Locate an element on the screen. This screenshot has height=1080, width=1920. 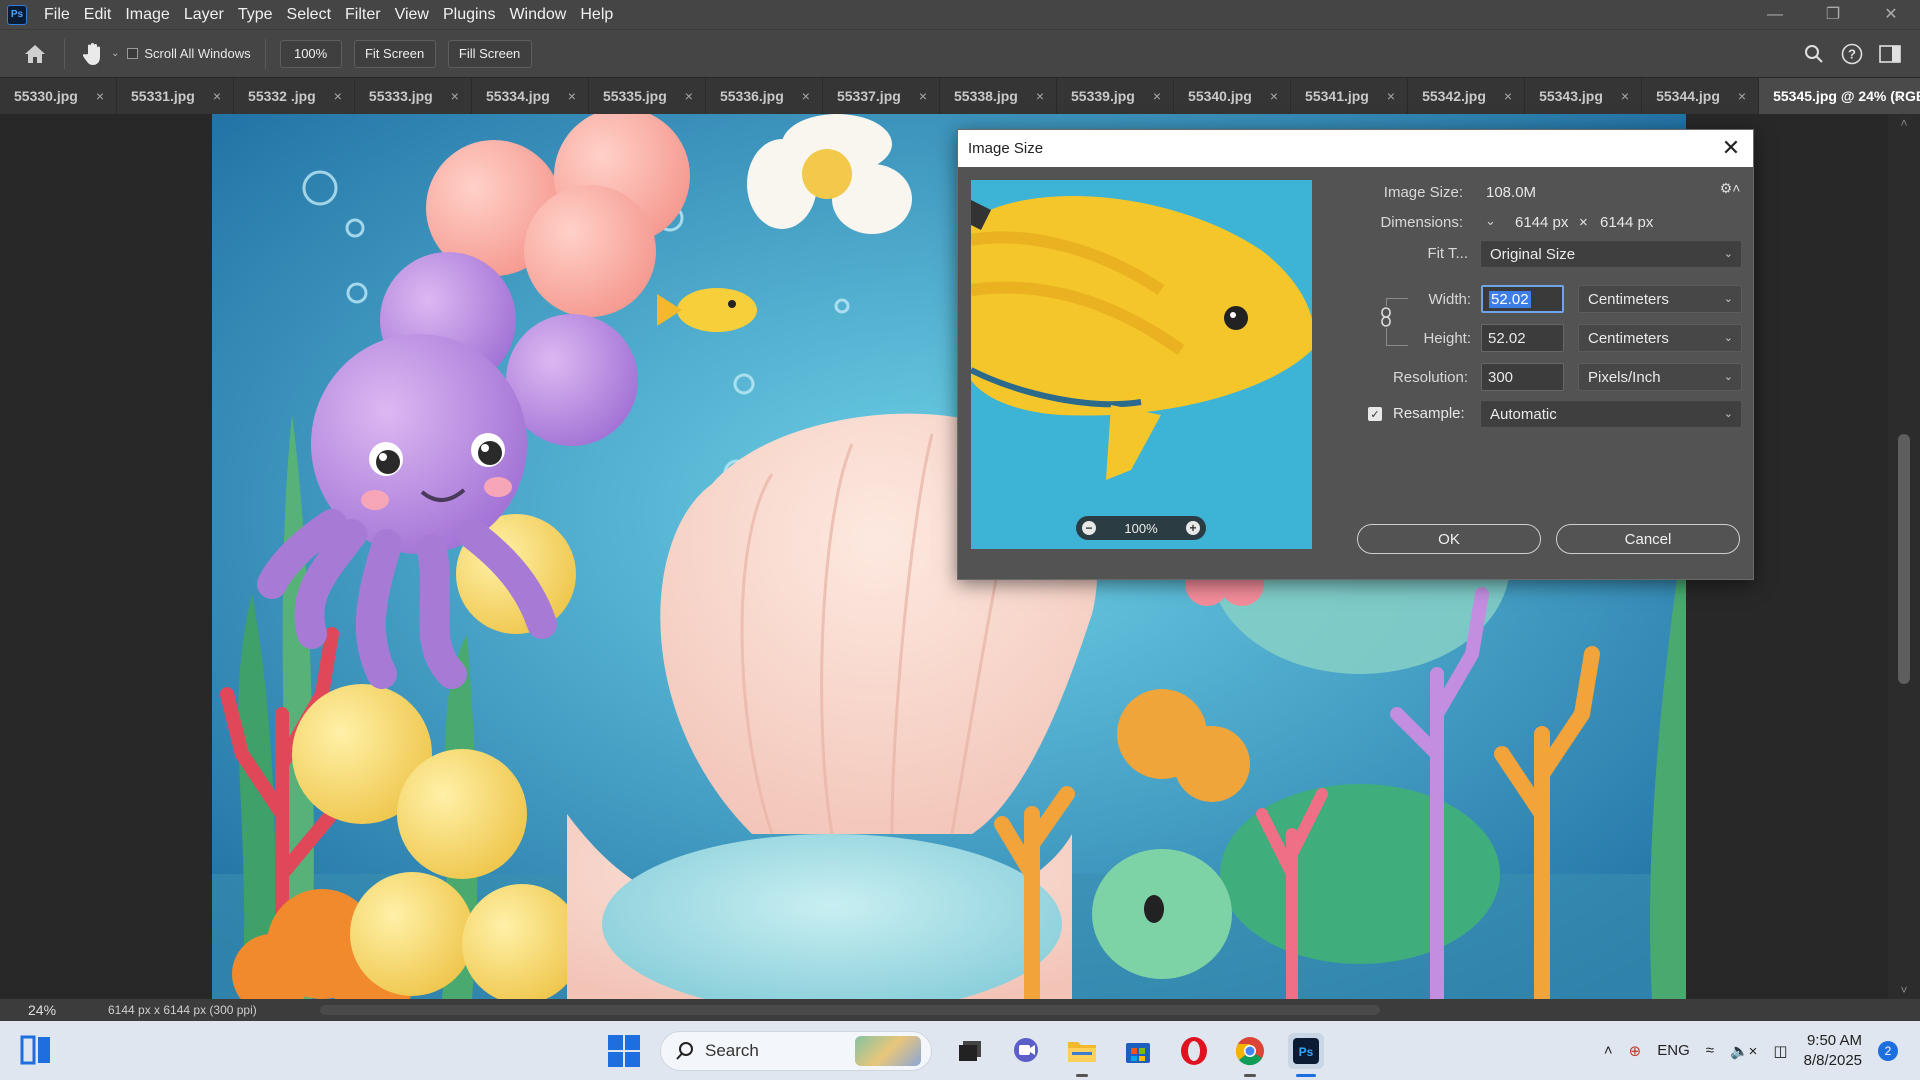
scroll-all-windows-checkbox: Scroll All Windows is located at coordinates (189, 53).